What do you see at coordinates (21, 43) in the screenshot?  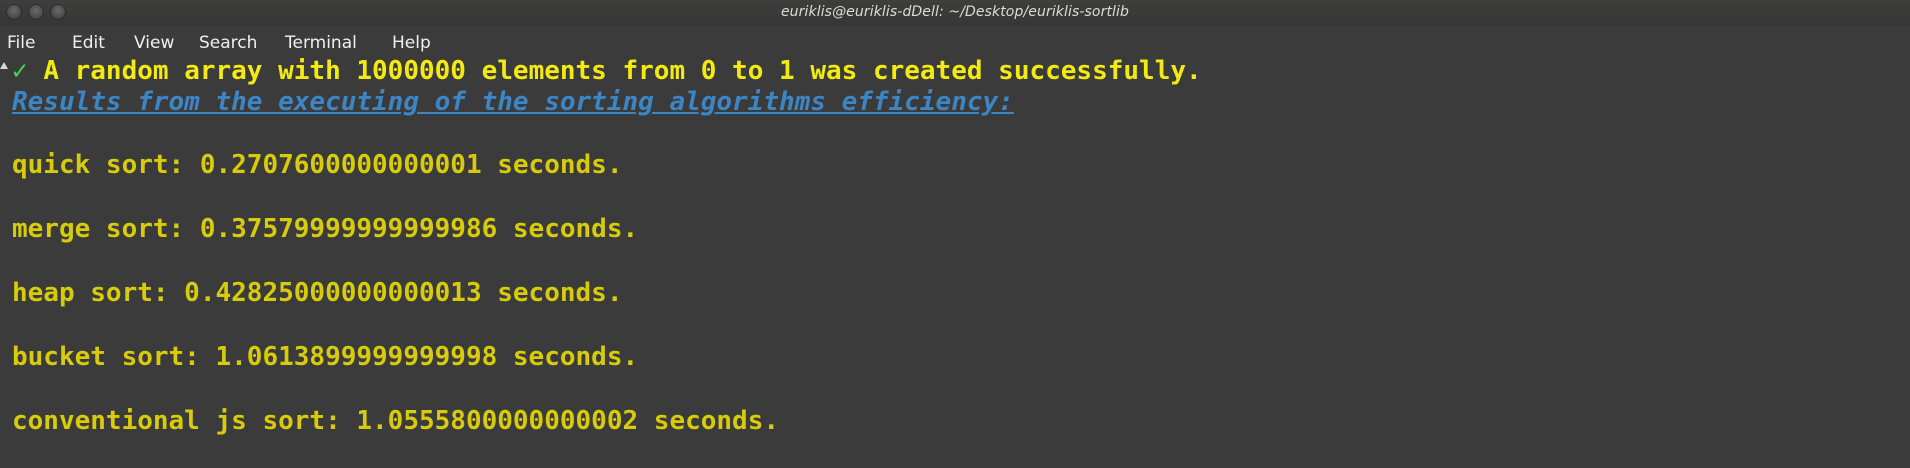 I see `menu-file: File` at bounding box center [21, 43].